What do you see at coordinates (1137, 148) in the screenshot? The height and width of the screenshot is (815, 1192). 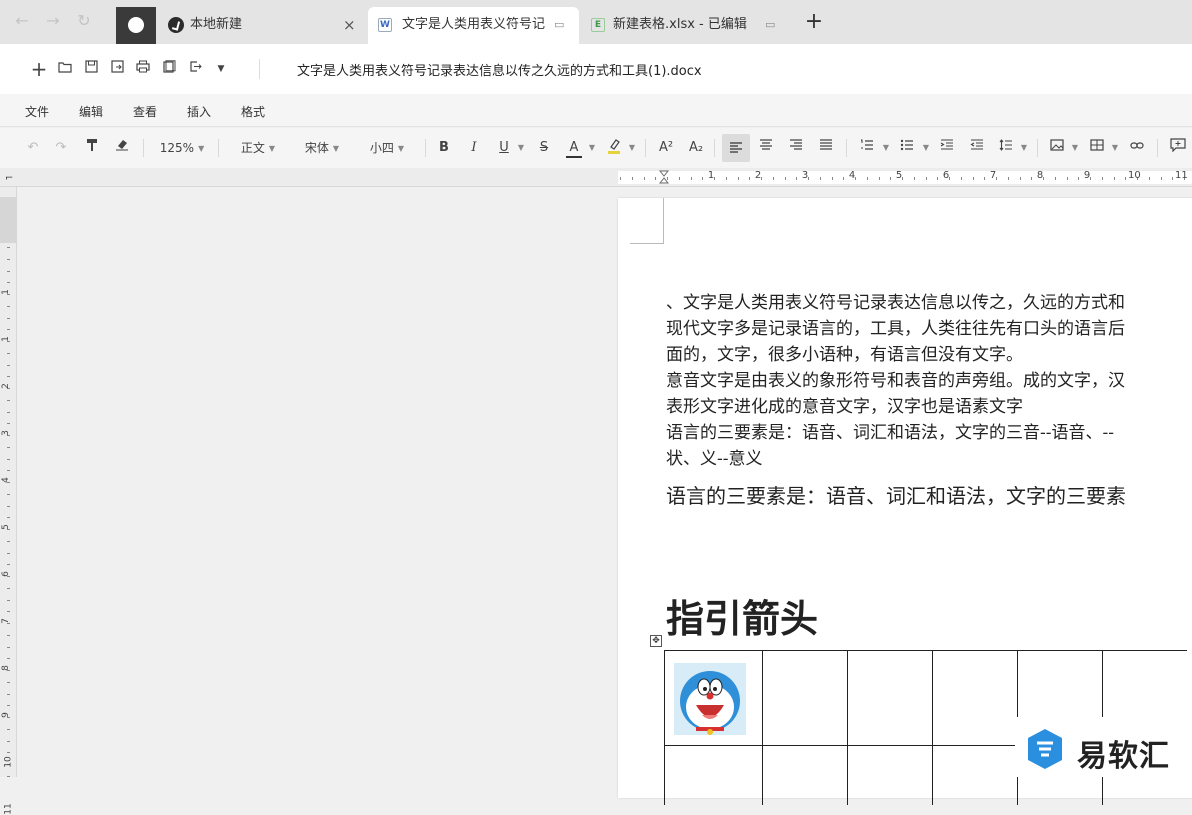 I see `link-icon` at bounding box center [1137, 148].